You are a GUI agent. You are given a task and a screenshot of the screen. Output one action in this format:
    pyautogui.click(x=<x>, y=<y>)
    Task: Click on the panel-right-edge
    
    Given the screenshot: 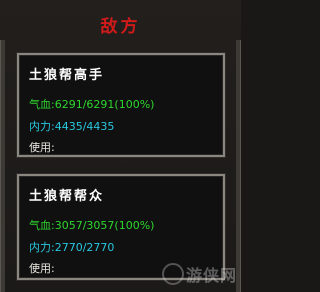 What is the action you would take?
    pyautogui.click(x=238, y=166)
    